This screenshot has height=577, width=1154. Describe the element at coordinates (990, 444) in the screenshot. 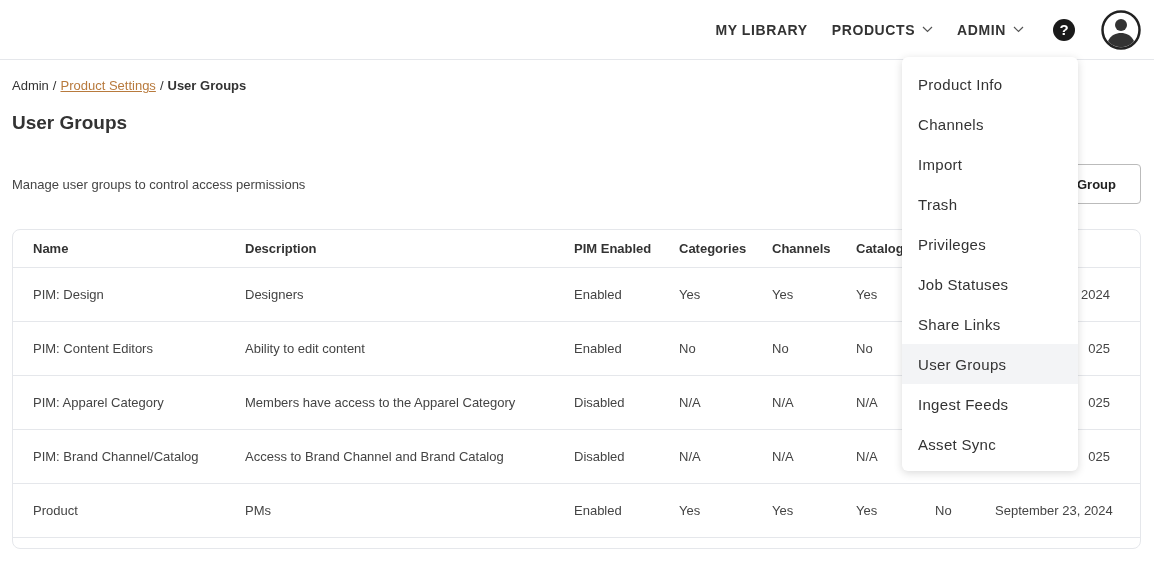

I see `menu-item: Asset Sync` at that location.